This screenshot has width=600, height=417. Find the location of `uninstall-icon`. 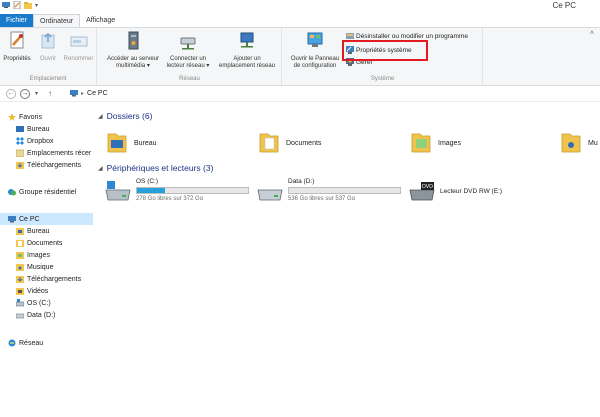

uninstall-icon is located at coordinates (350, 36).